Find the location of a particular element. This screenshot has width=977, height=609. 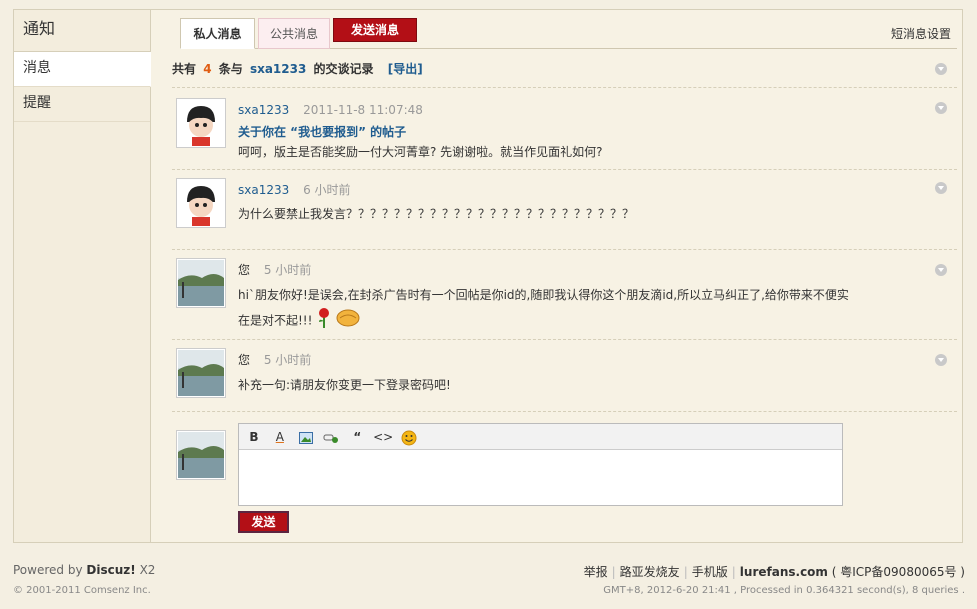

reply-textarea is located at coordinates (540, 477).